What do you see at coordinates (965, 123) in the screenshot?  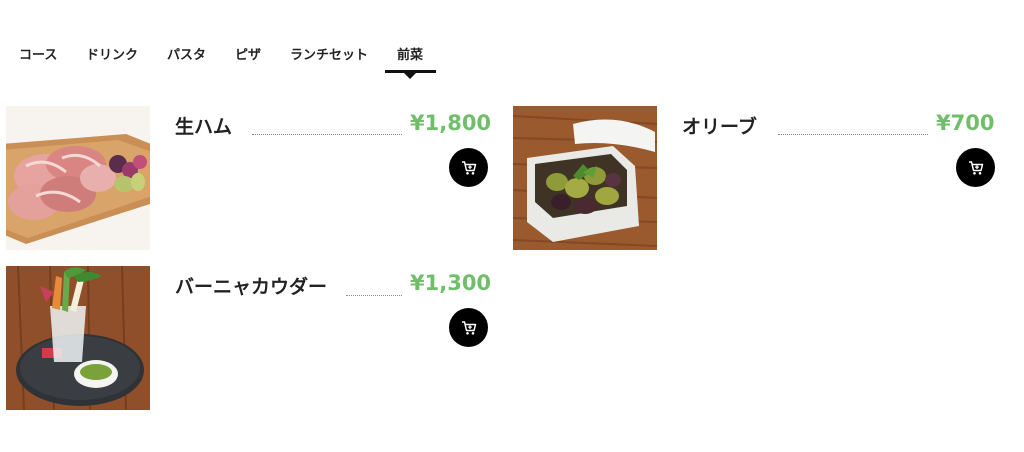 I see `item-price: ¥700` at bounding box center [965, 123].